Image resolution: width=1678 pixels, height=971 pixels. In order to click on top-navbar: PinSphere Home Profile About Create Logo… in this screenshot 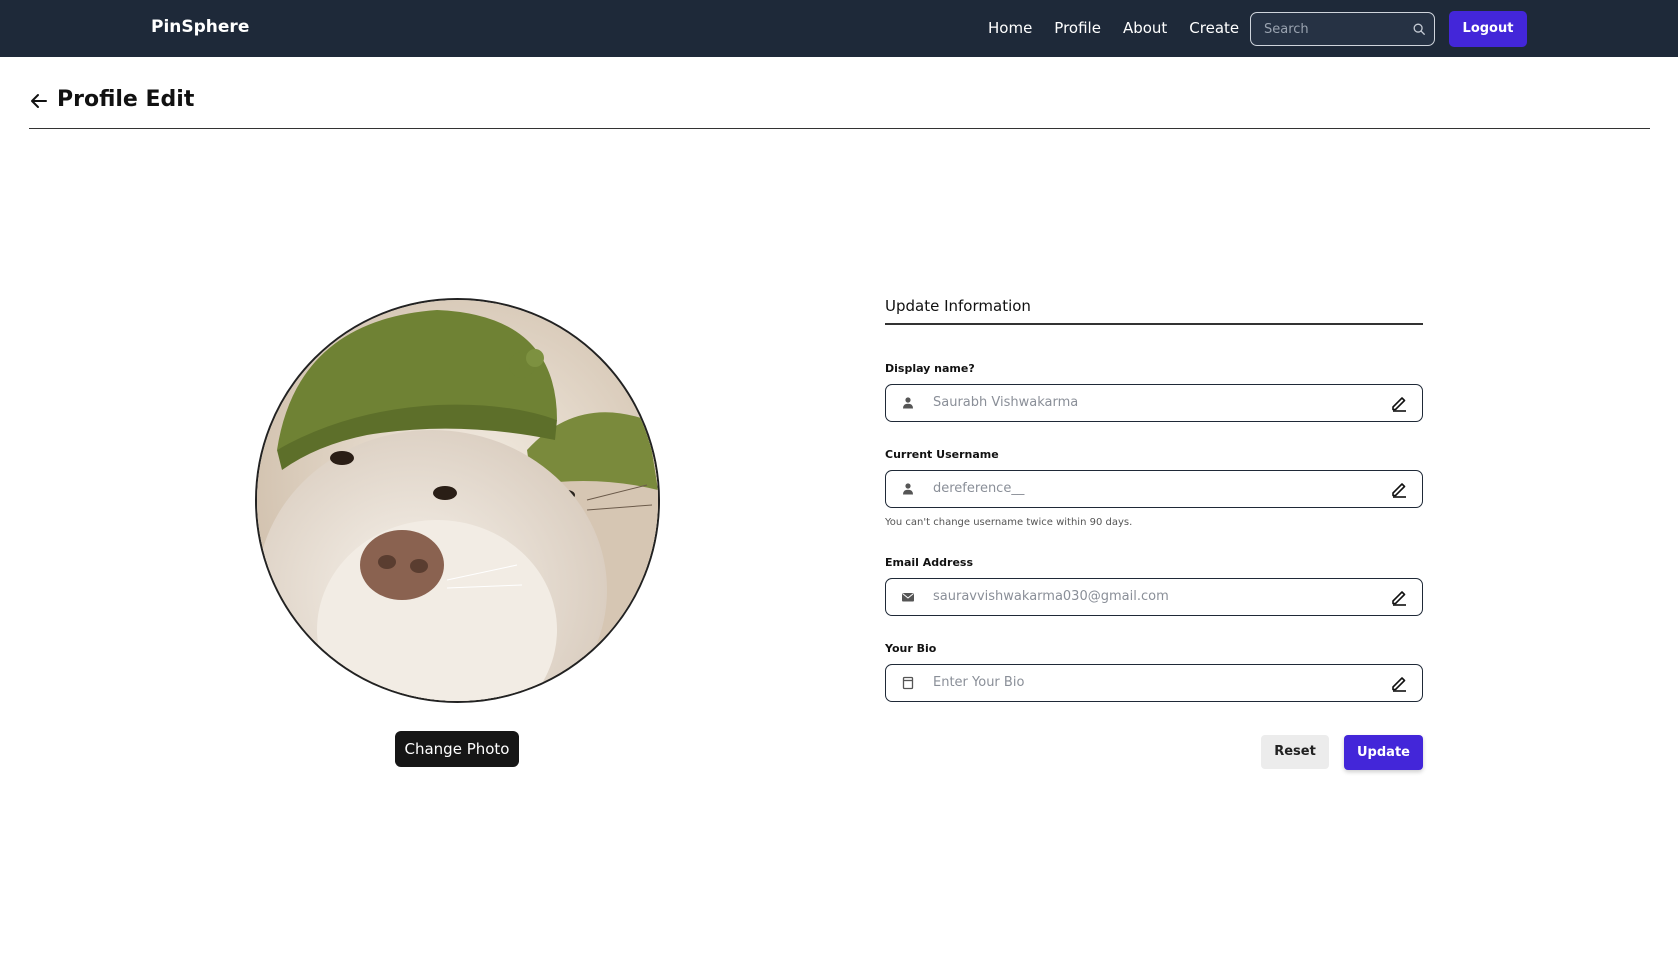, I will do `click(839, 28)`.